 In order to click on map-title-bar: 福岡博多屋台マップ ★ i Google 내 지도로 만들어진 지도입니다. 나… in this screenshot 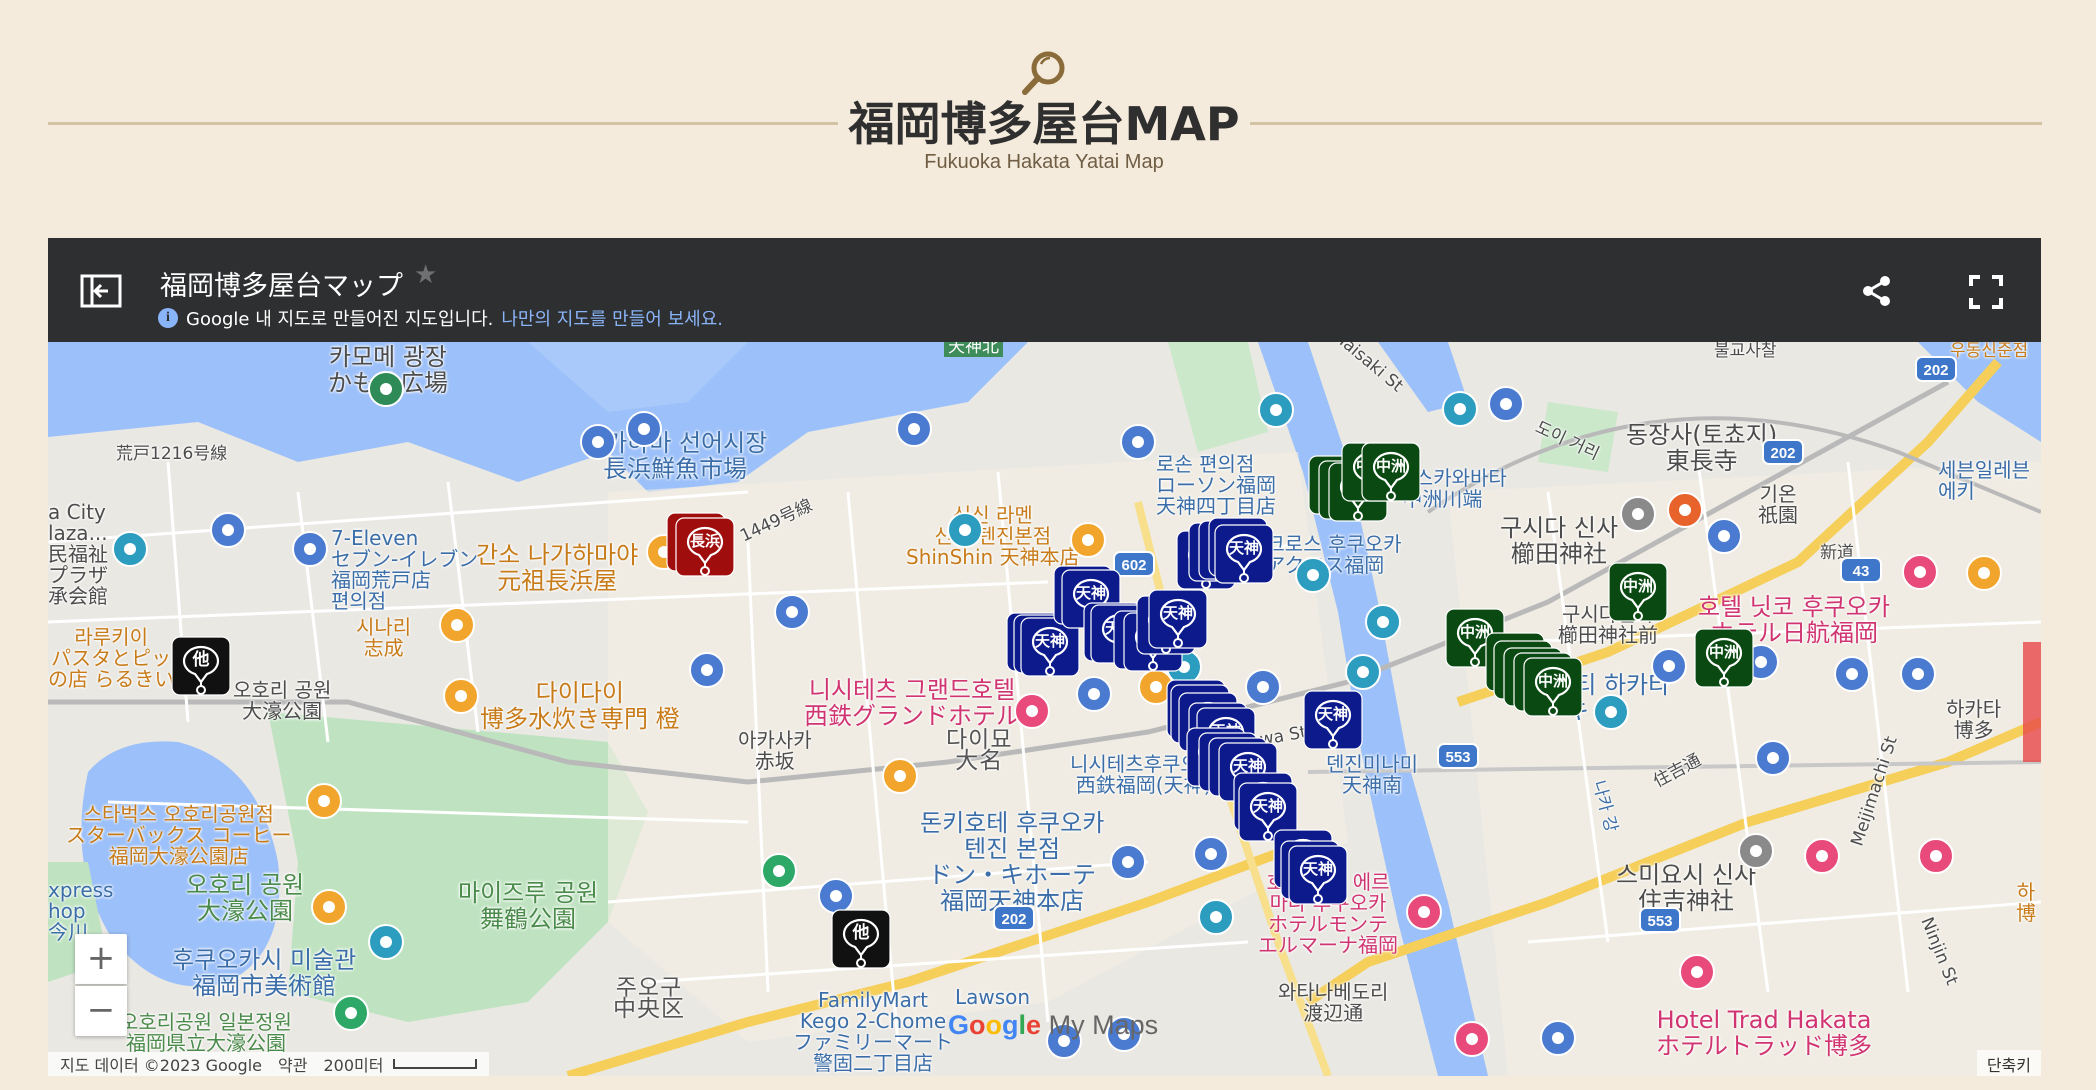, I will do `click(1044, 290)`.